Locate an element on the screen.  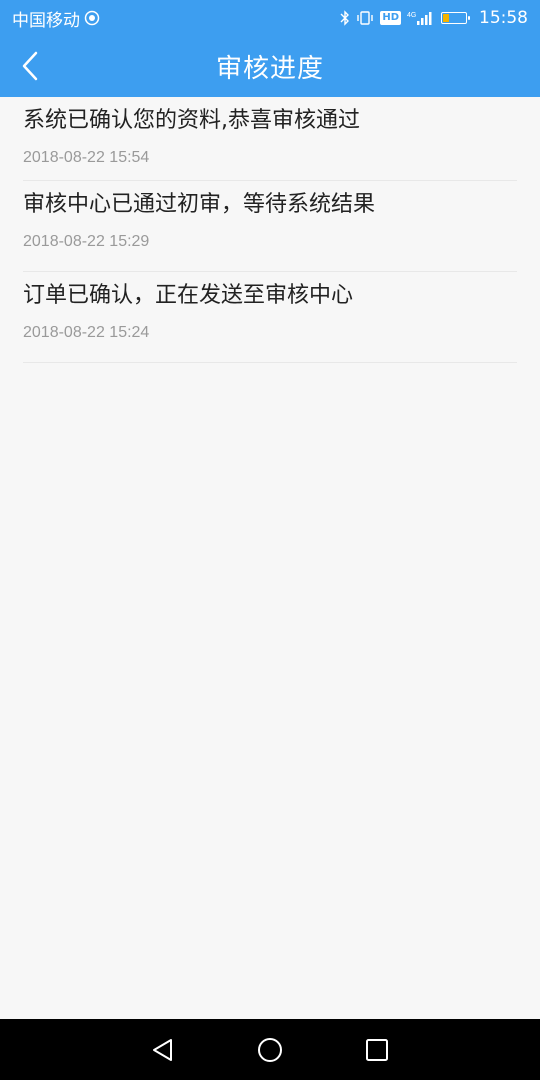
progress-time: 2018-08-22 15:54 is located at coordinates (86, 157).